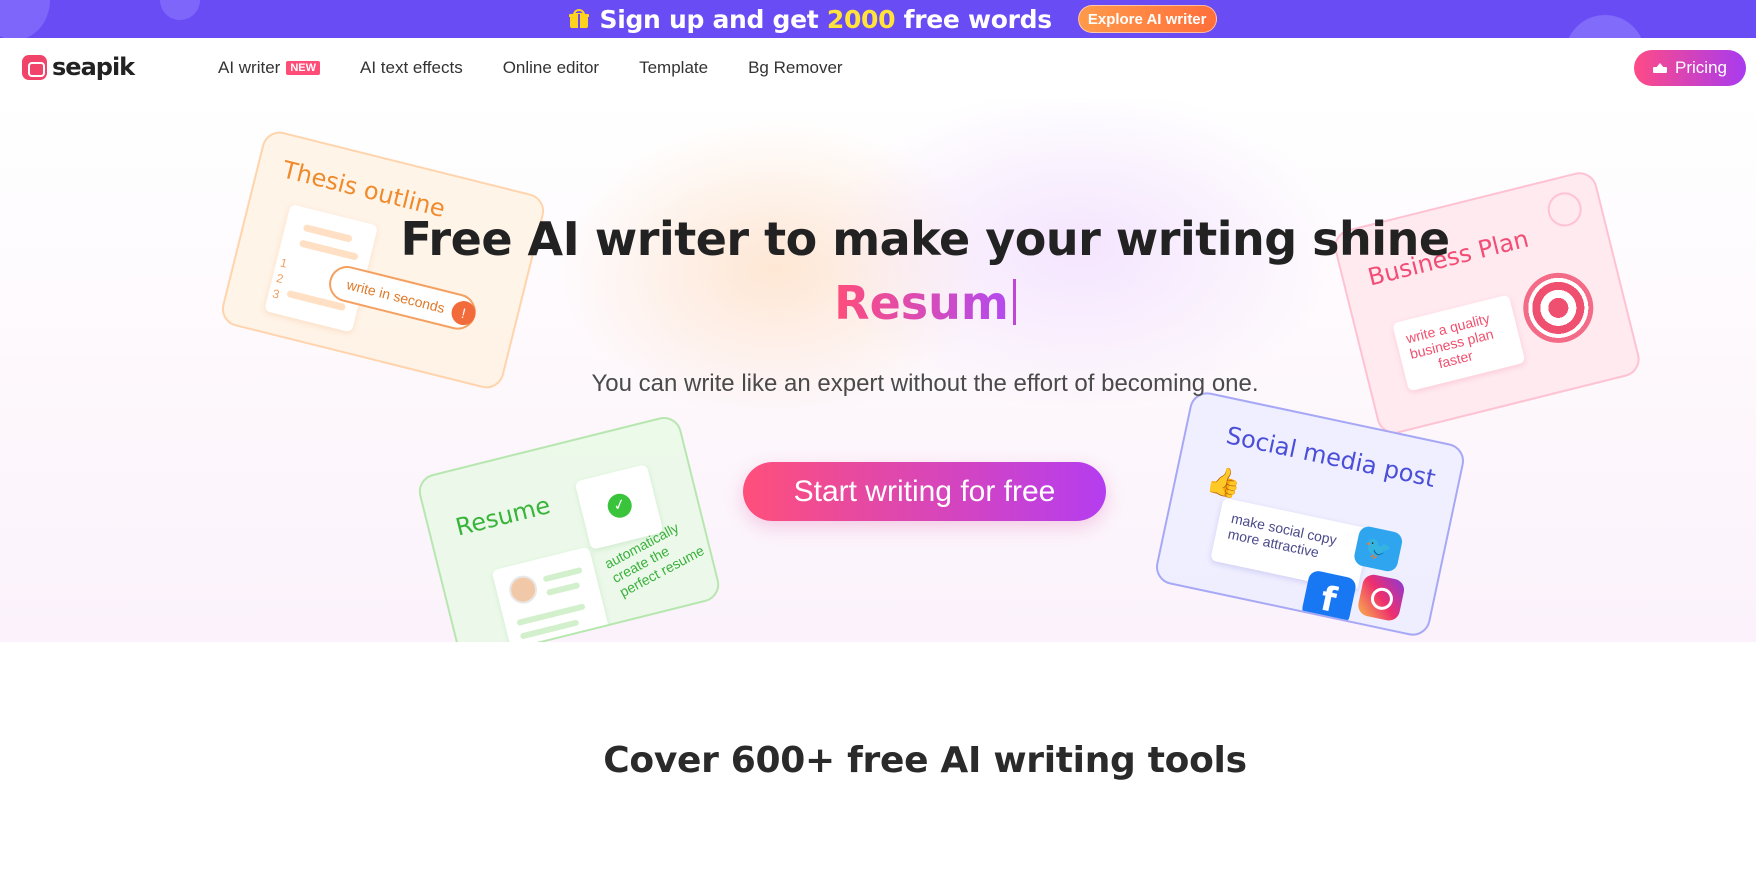 This screenshot has height=886, width=1756. Describe the element at coordinates (1014, 302) in the screenshot. I see `text-caret` at that location.